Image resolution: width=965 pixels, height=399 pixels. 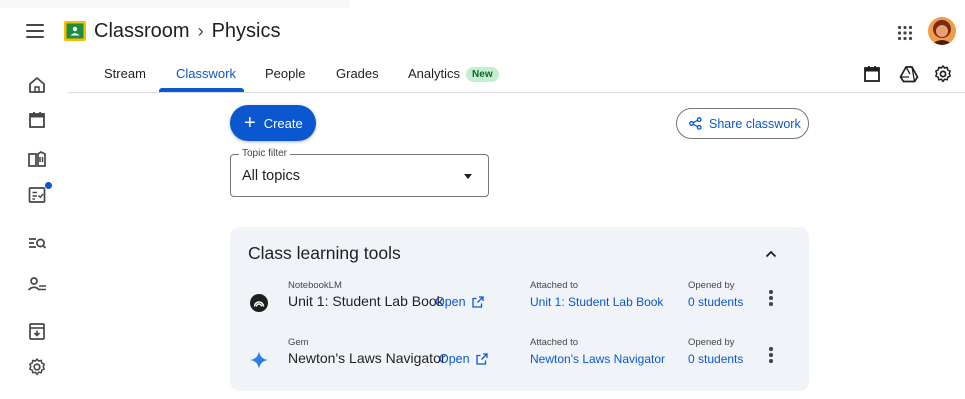 What do you see at coordinates (367, 358) in the screenshot?
I see `tool-name: Newton's Laws Navigator` at bounding box center [367, 358].